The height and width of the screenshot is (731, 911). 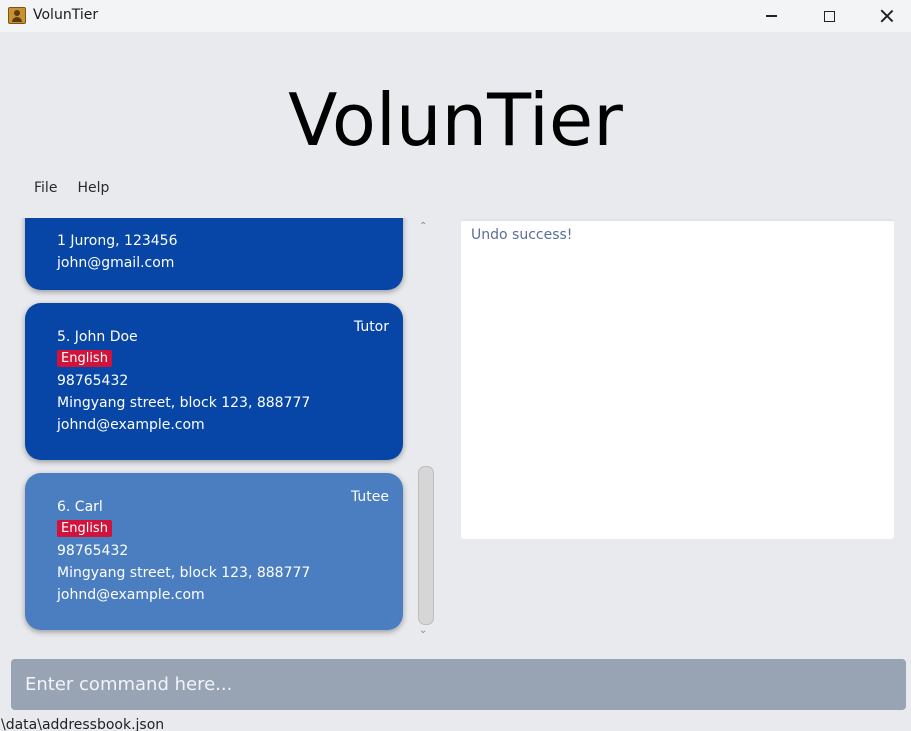 I want to click on scroll-down-icon: ⌄, so click(x=423, y=630).